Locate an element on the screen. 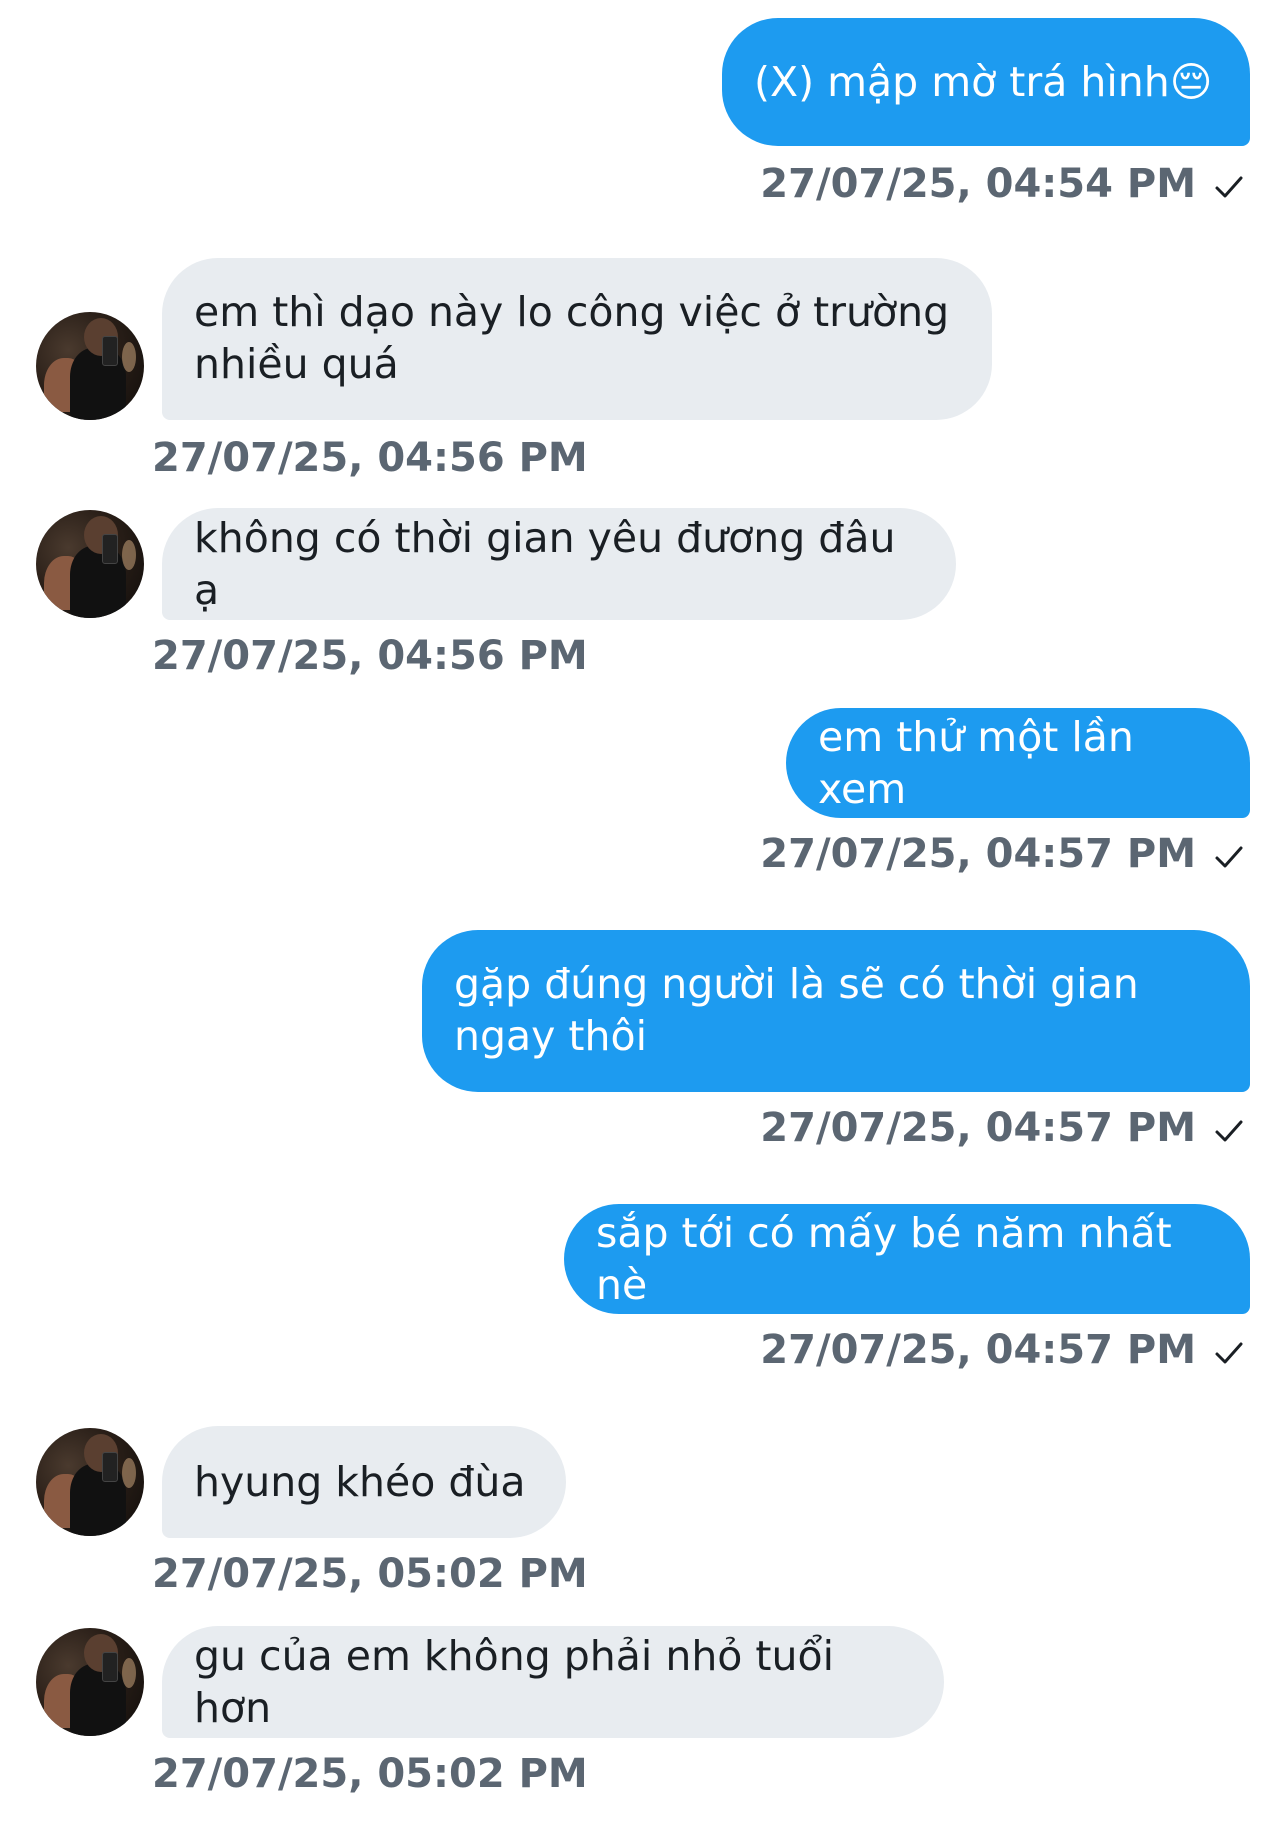 This screenshot has height=1824, width=1284. message-text: (X) mập mờ trá hình😔 is located at coordinates (983, 82).